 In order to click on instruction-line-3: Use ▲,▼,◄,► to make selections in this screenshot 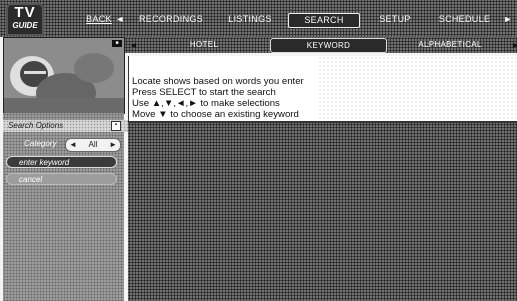, I will do `click(206, 103)`.